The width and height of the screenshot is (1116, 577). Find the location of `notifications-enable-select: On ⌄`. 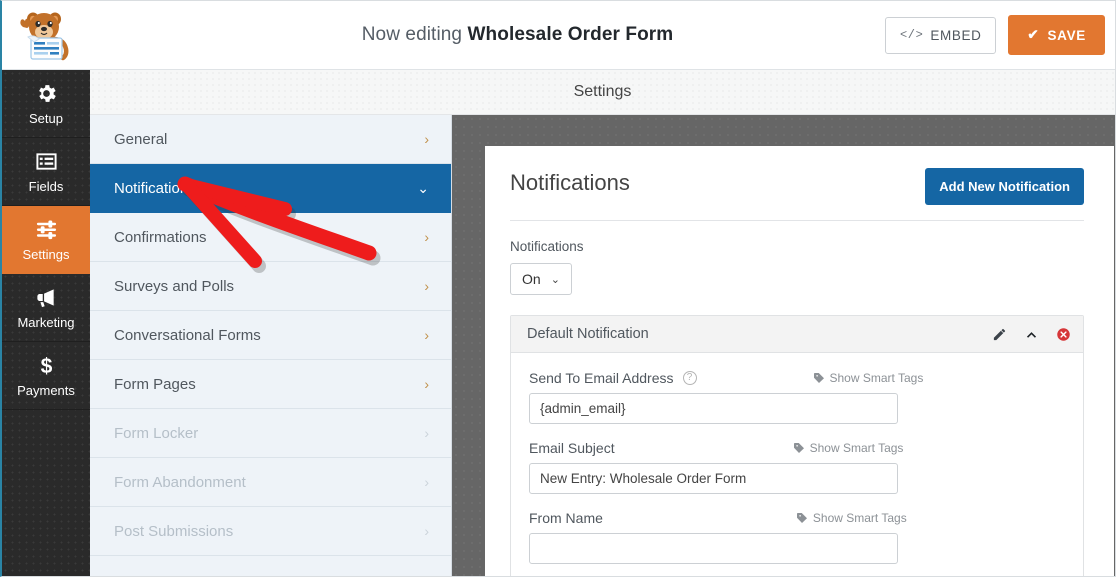

notifications-enable-select: On ⌄ is located at coordinates (541, 279).